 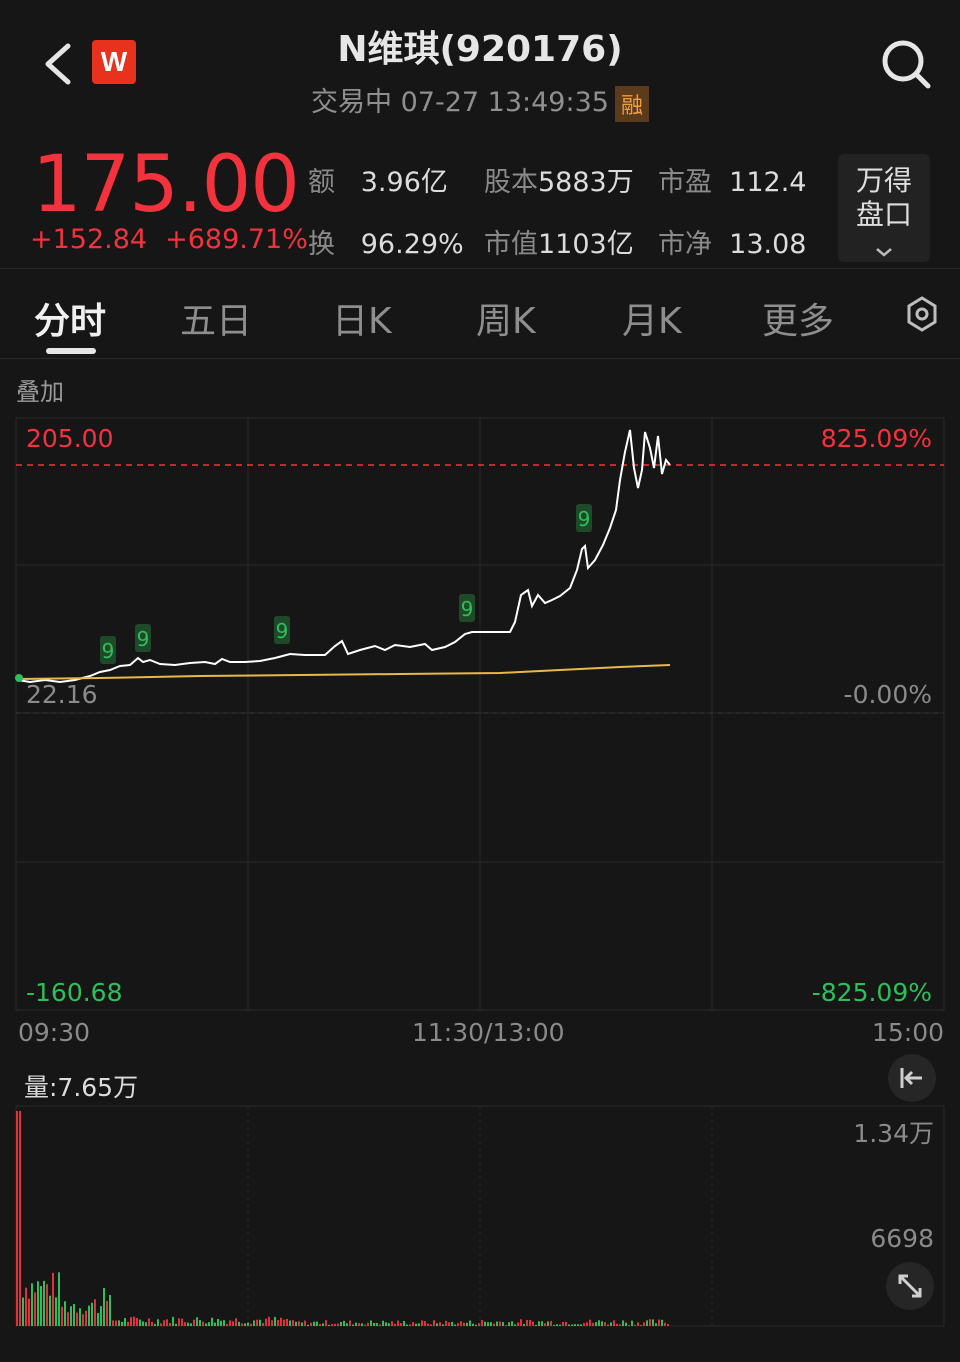 I want to click on collapse-button, so click(x=912, y=1078).